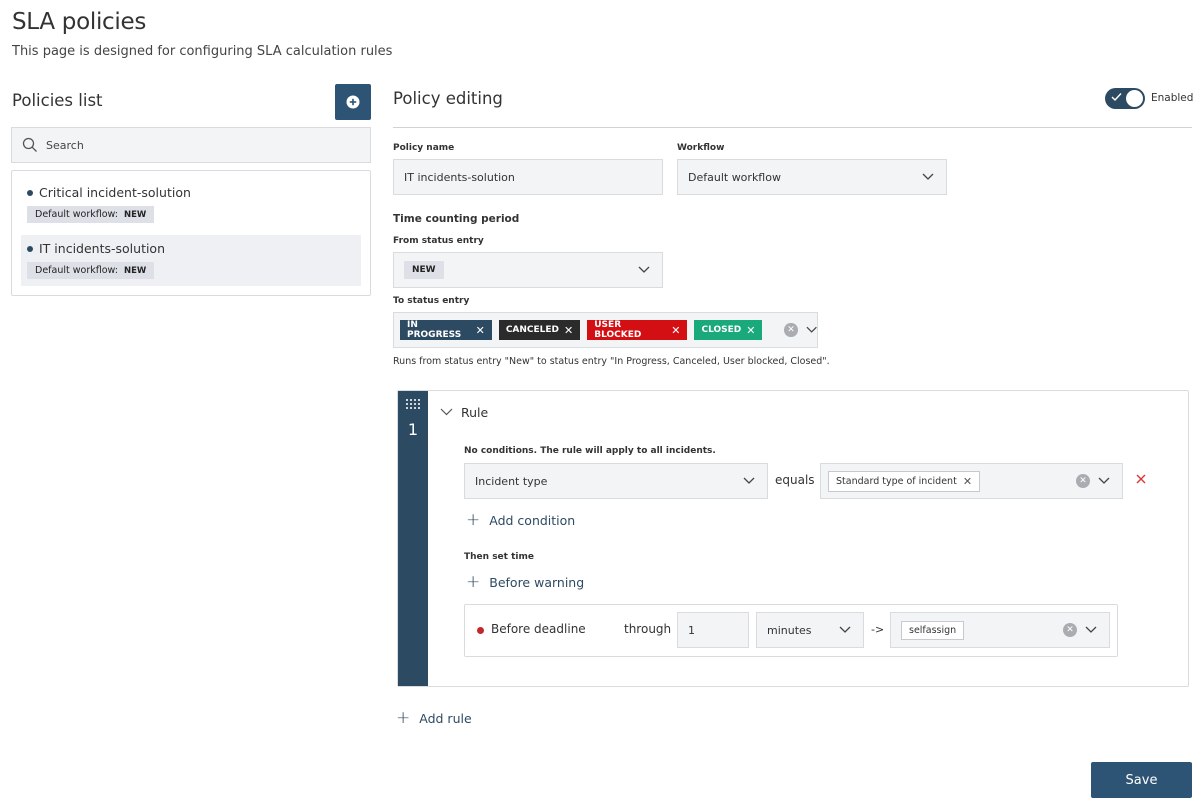 This screenshot has width=1202, height=806. I want to click on time-counting-period-title: Time counting period, so click(456, 219).